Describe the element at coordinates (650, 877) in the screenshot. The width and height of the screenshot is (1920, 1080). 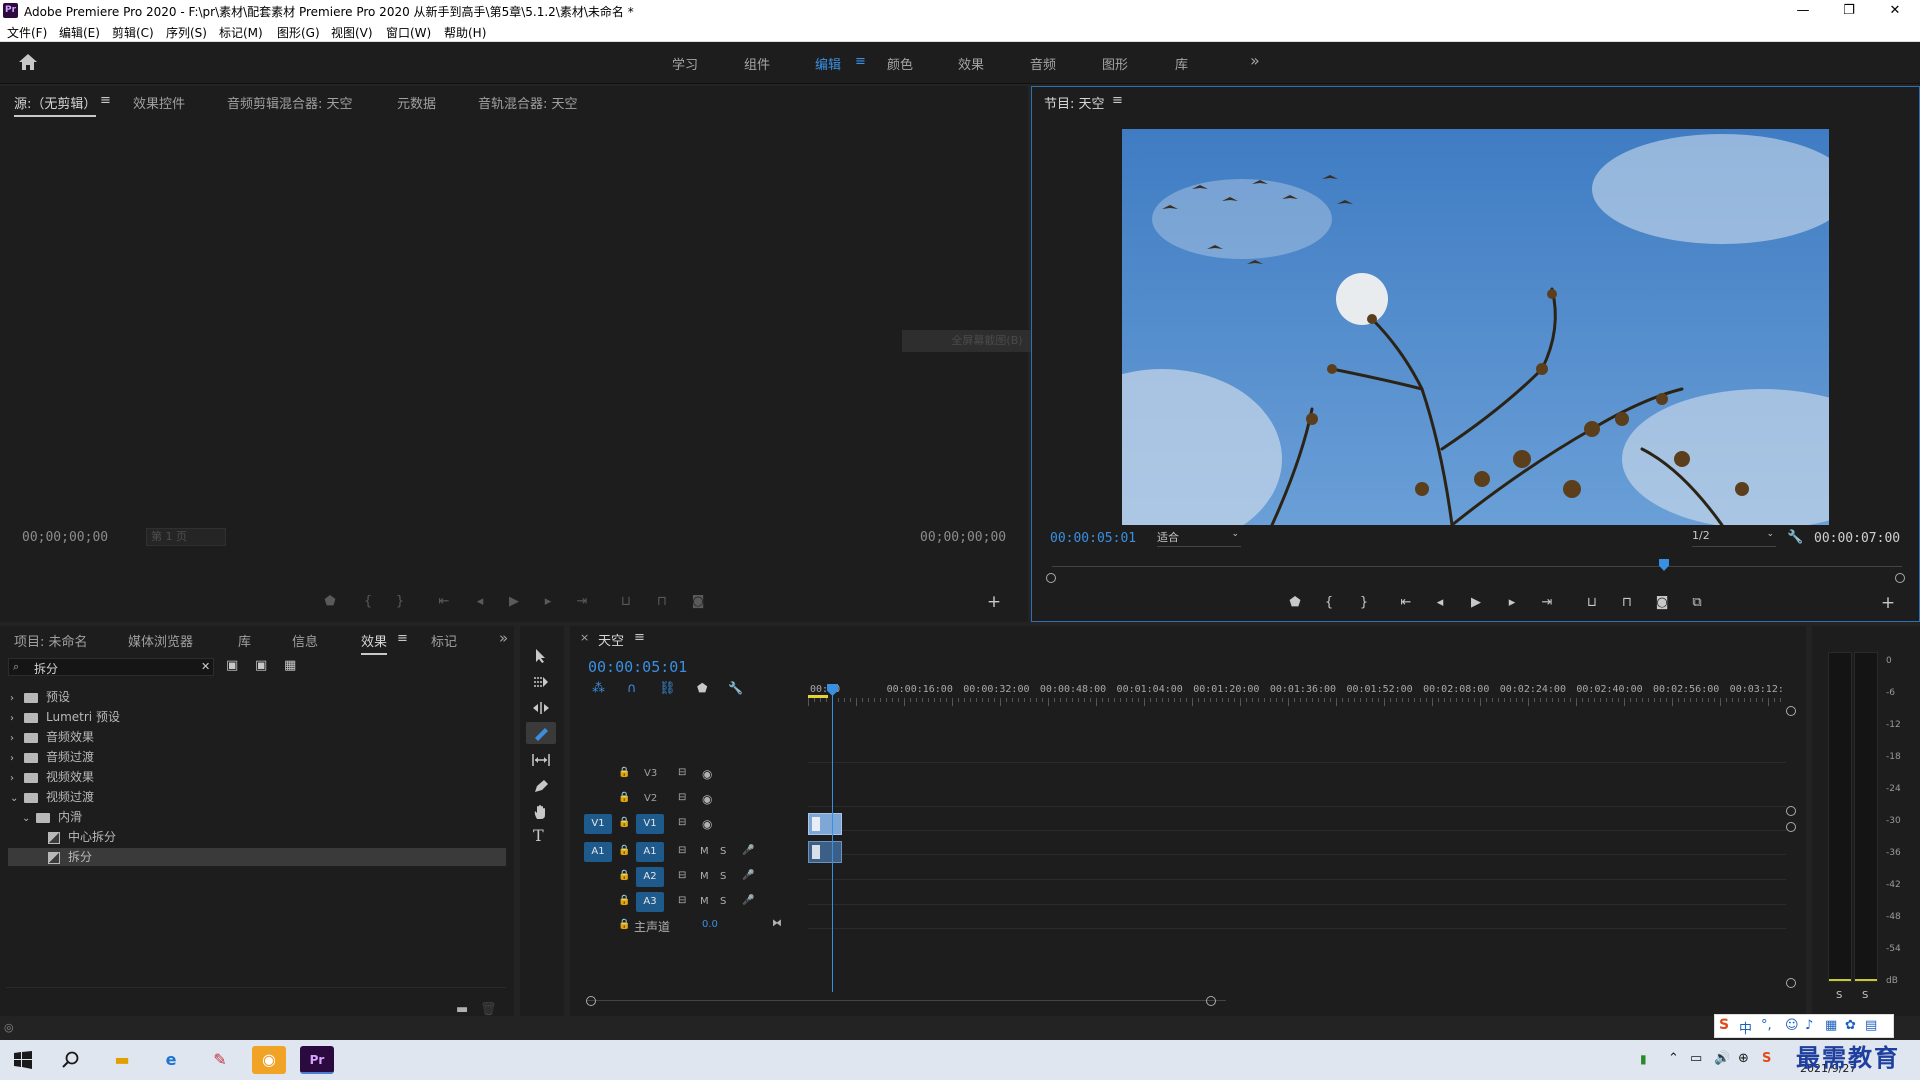
I see `track-target-a2: A2` at that location.